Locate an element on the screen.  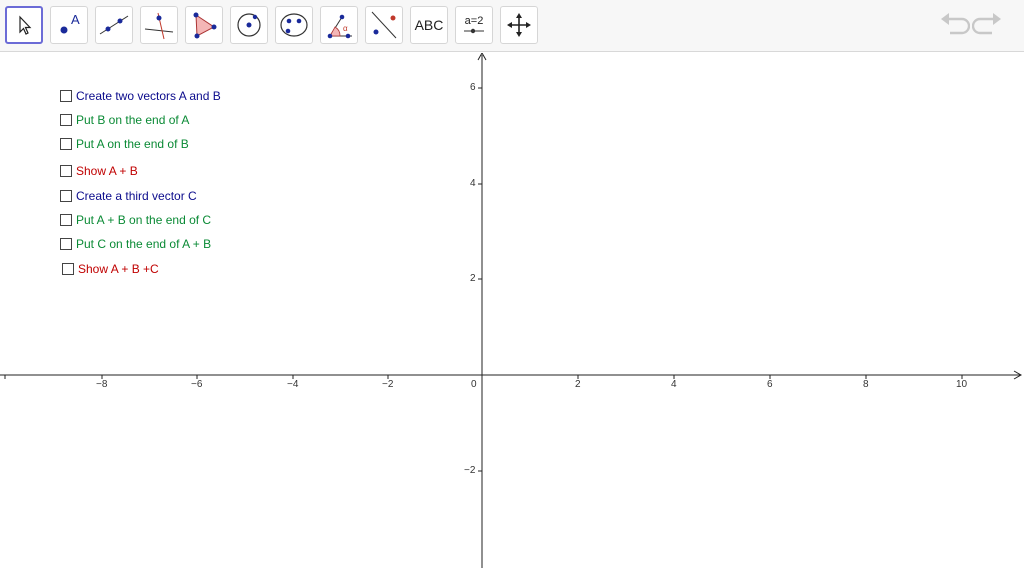
checkbox-create-vector-c: Create a third vector C is located at coordinates (128, 196).